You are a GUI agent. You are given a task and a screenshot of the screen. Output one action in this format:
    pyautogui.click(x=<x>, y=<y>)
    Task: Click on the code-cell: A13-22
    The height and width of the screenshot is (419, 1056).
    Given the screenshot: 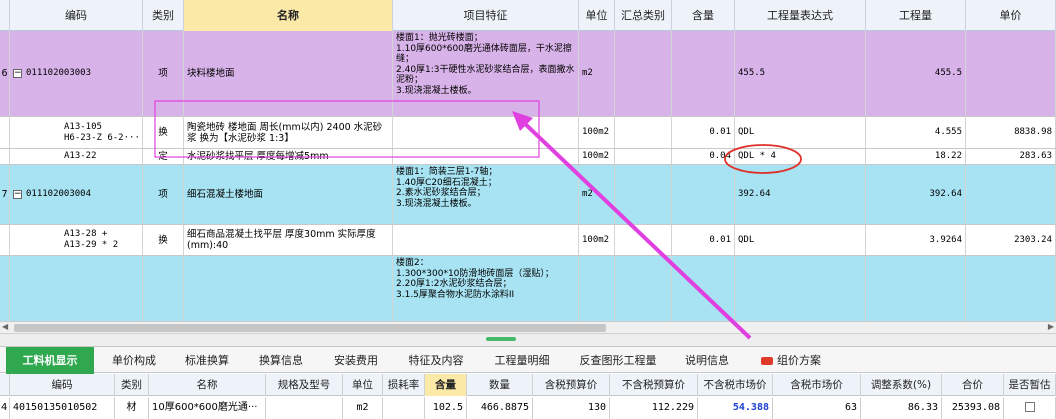 What is the action you would take?
    pyautogui.click(x=76, y=156)
    